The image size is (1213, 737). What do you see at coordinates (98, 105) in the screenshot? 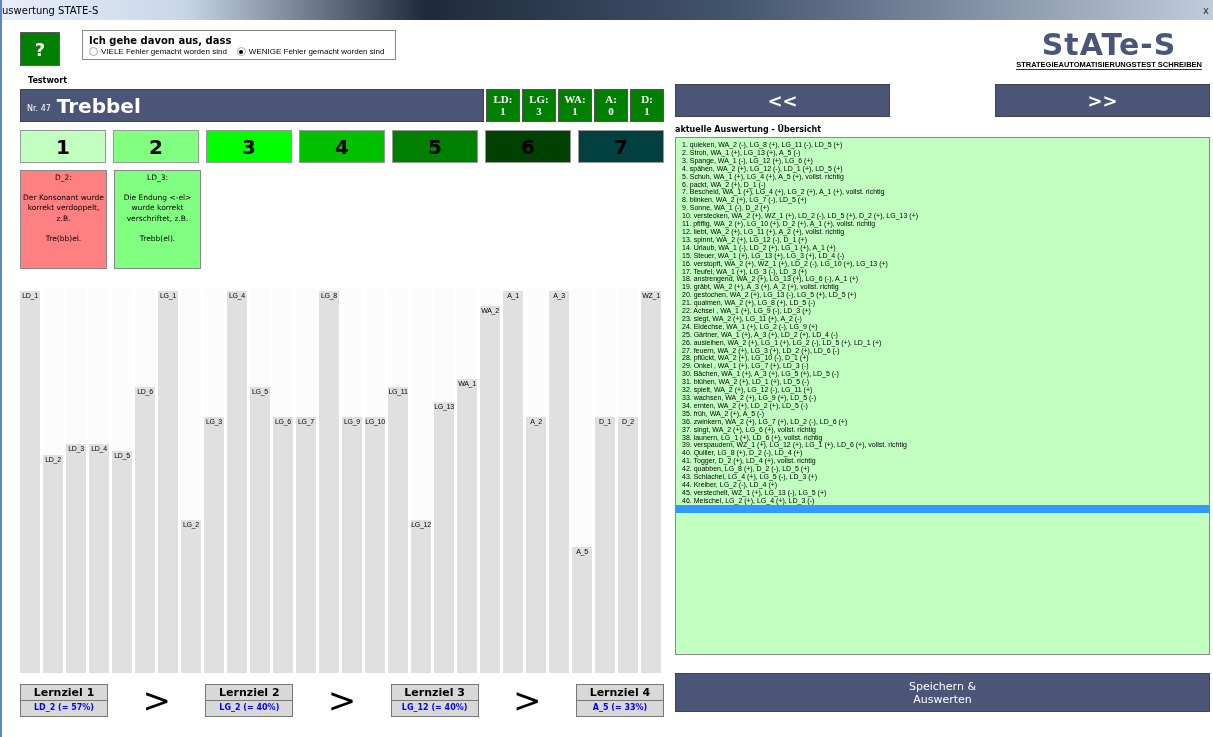
I see `test-word: Trebbel` at bounding box center [98, 105].